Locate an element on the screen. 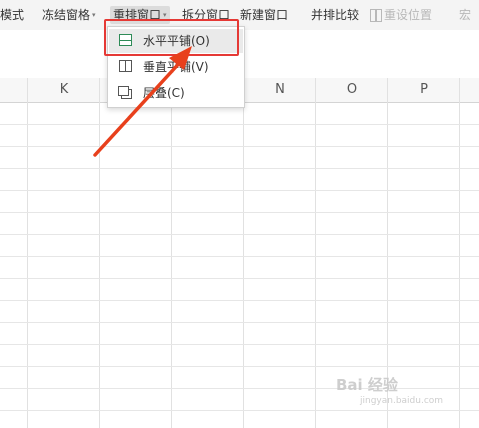 This screenshot has width=479, height=428. watermark-text: Bai 经验 is located at coordinates (367, 385).